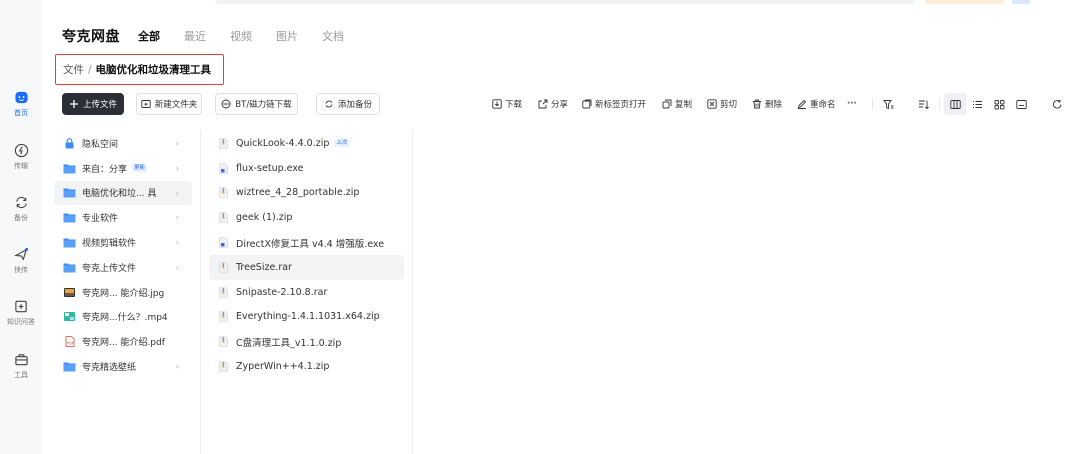 The image size is (1080, 454). Describe the element at coordinates (999, 104) in the screenshot. I see `view-grid-button` at that location.